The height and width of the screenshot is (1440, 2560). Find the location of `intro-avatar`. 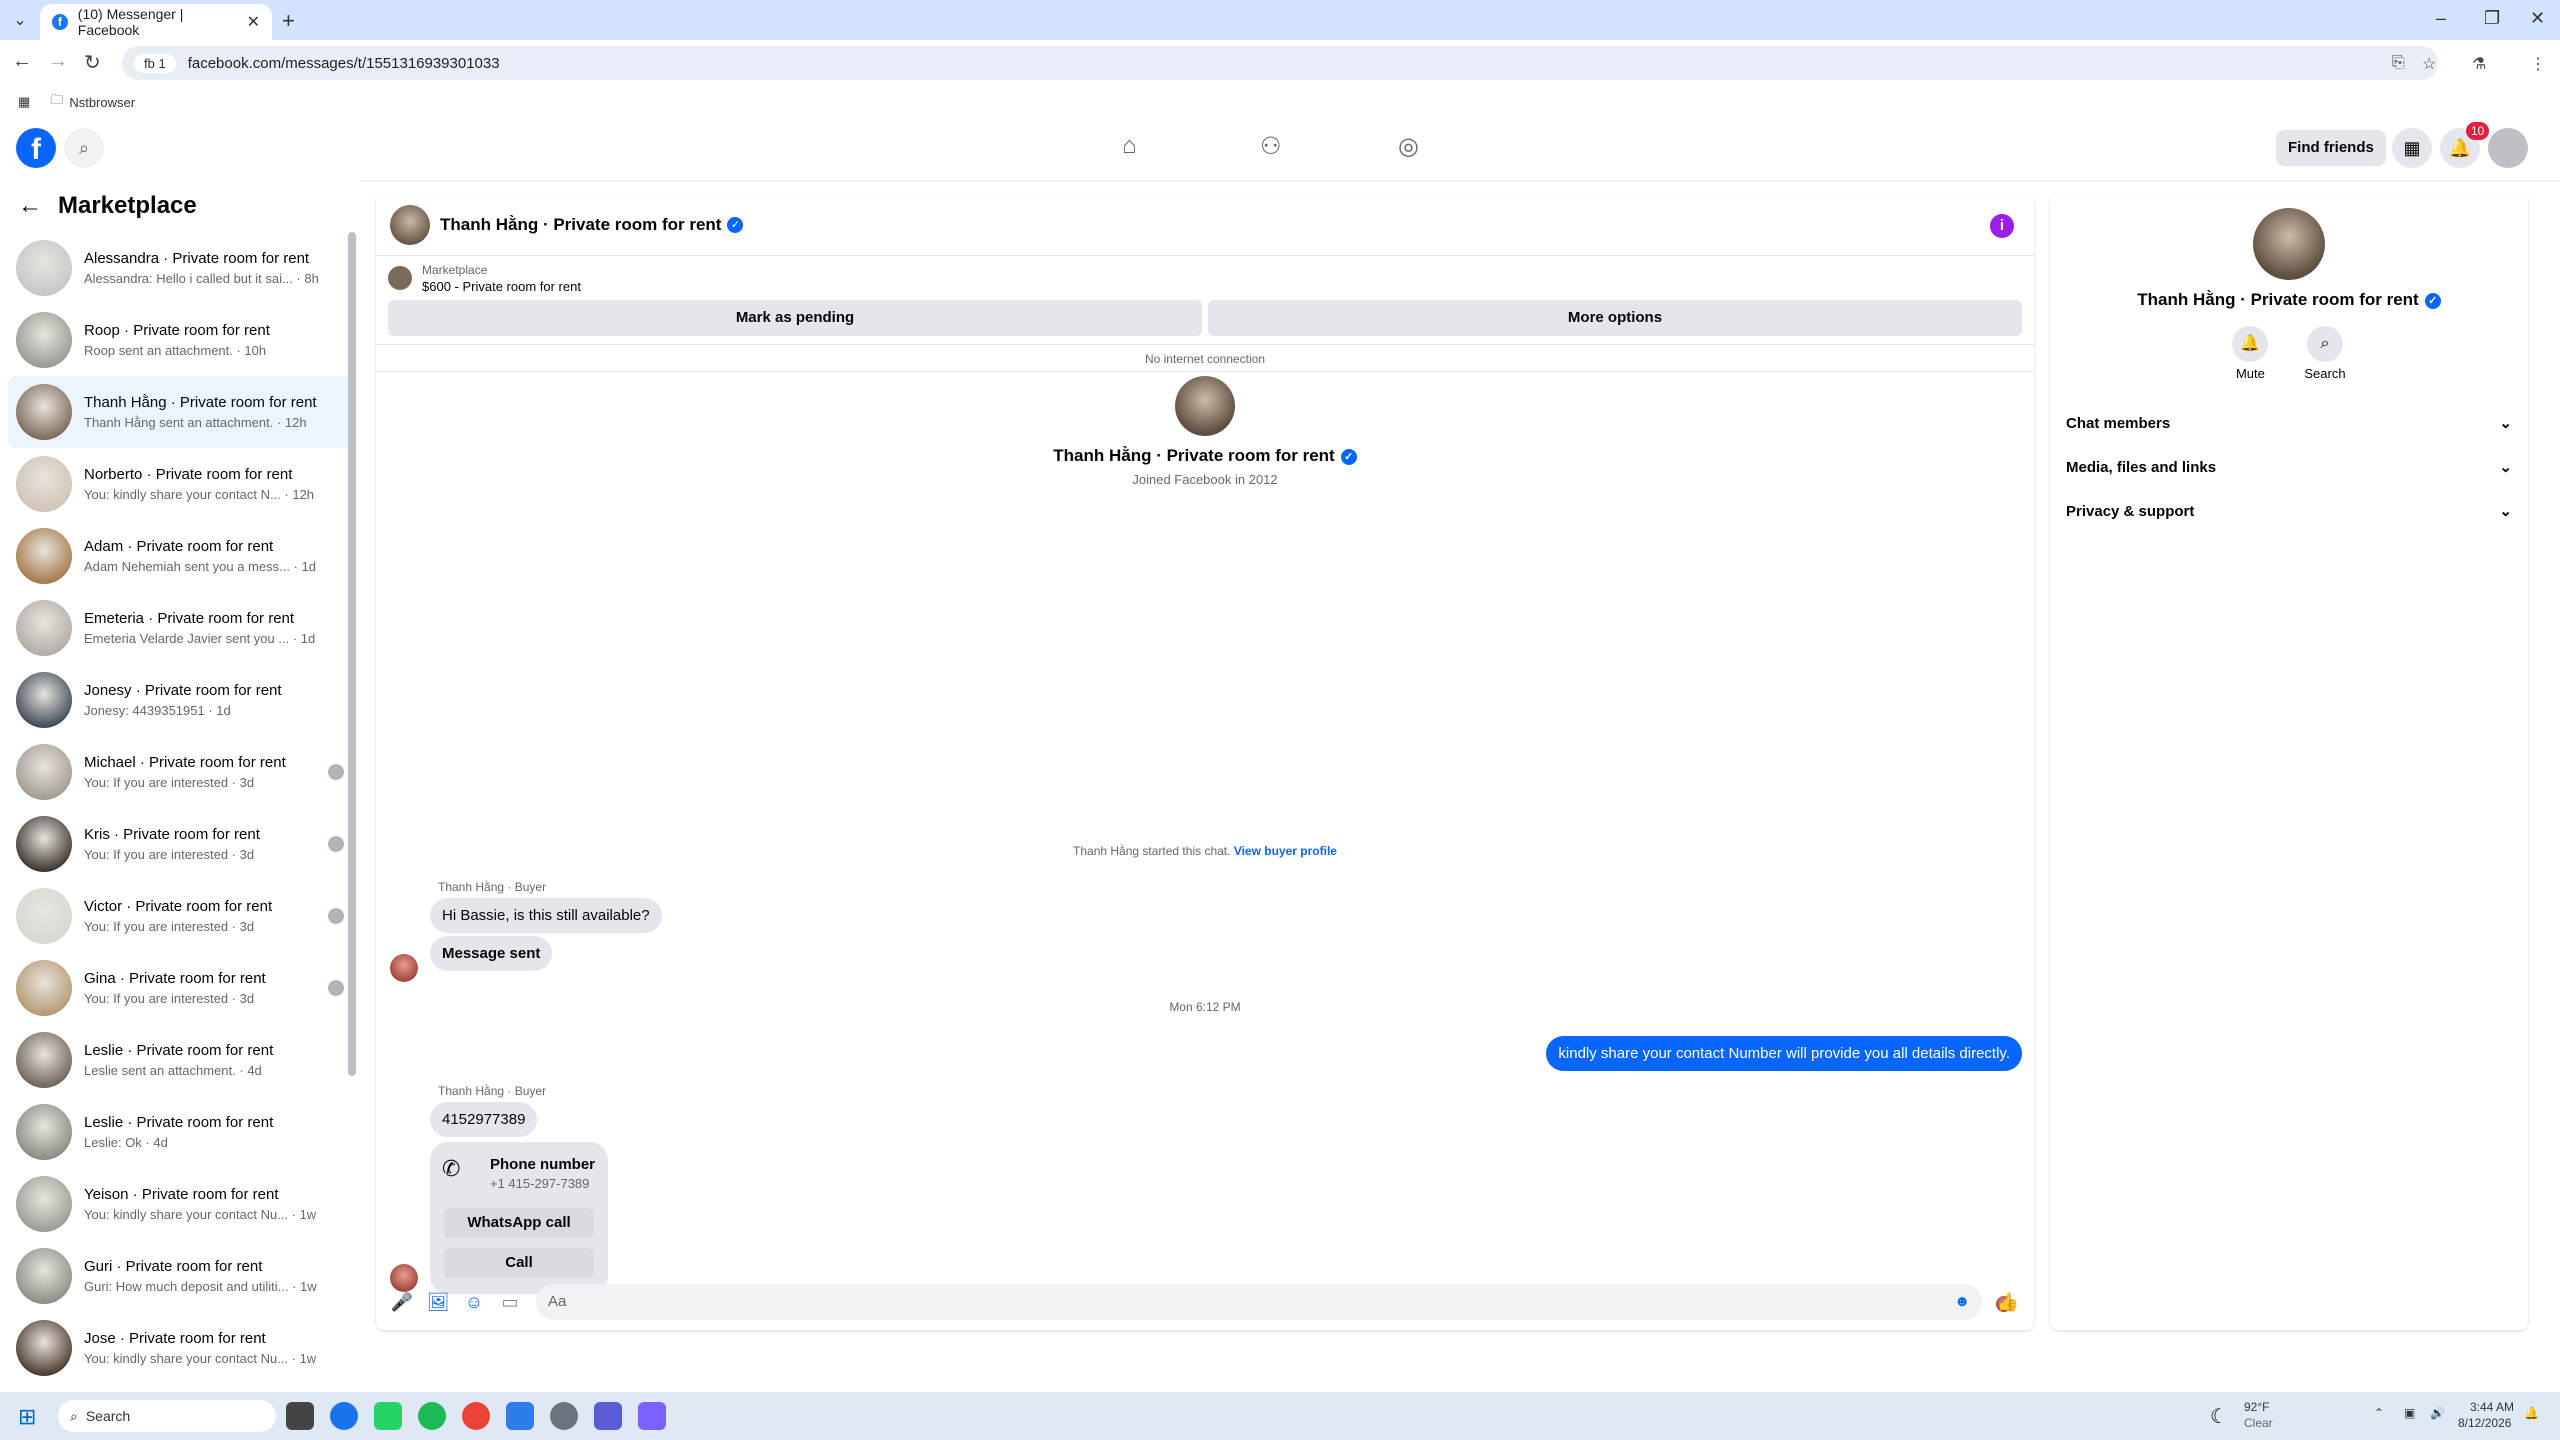

intro-avatar is located at coordinates (1205, 406).